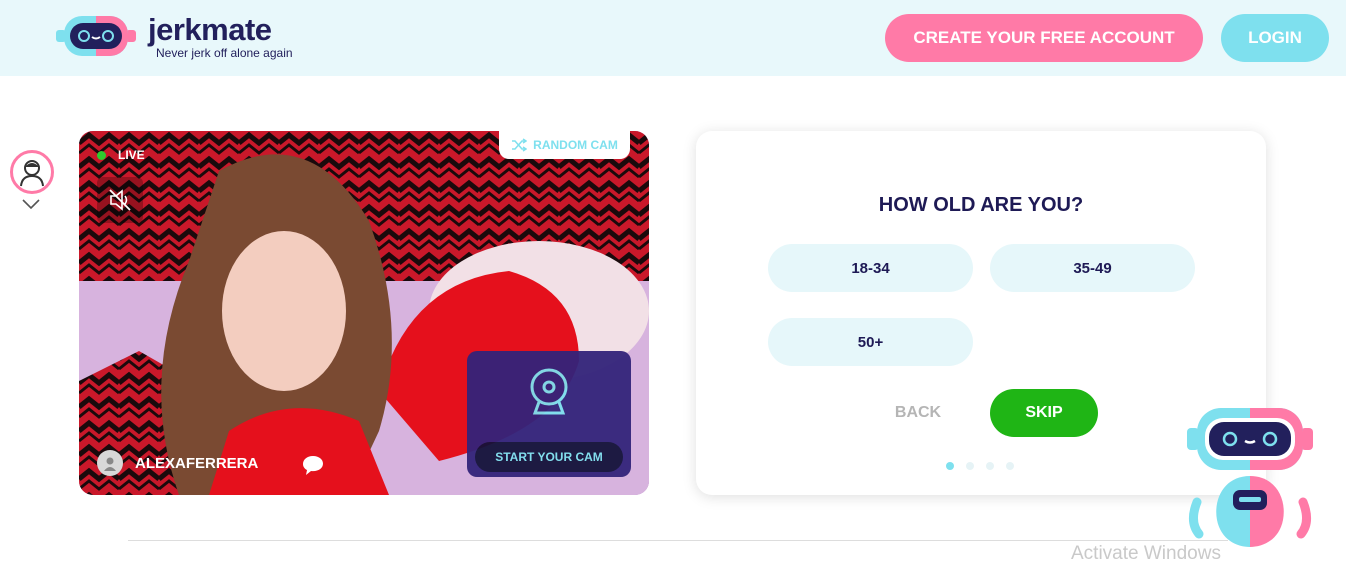  I want to click on create-account-button: CREATE YOUR FREE ACCOUNT, so click(1044, 38).